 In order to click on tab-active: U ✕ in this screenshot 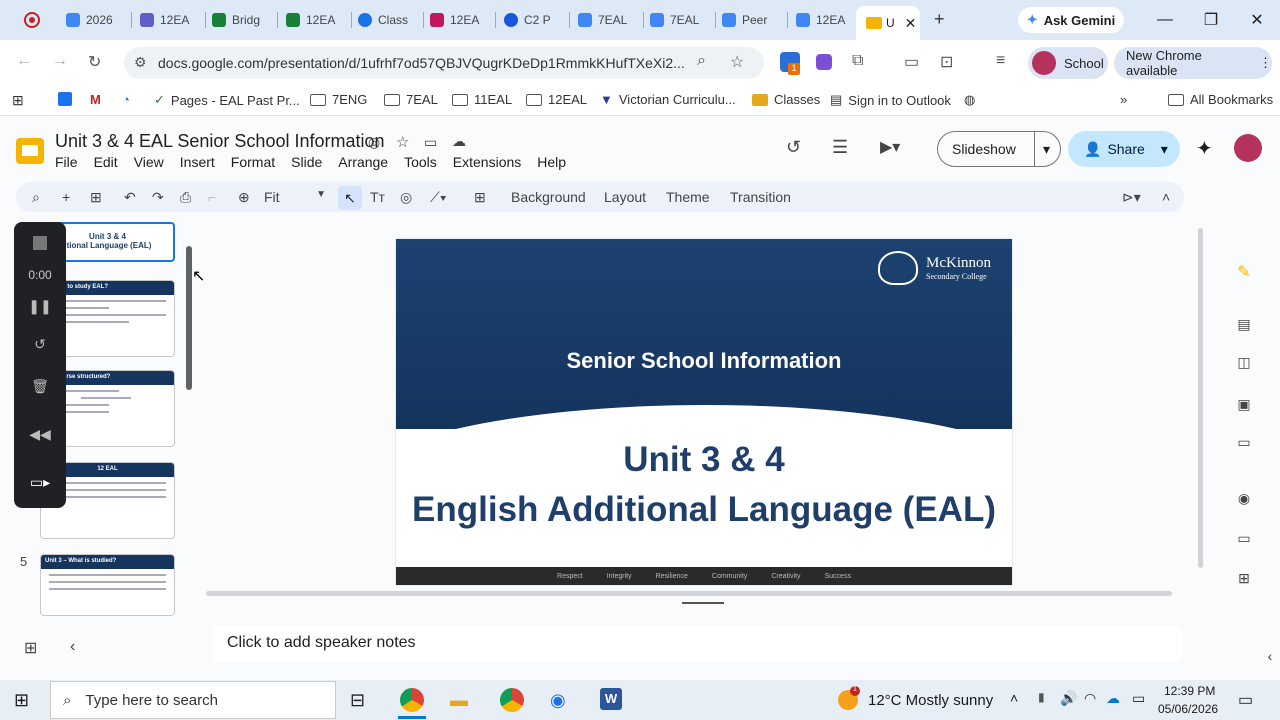, I will do `click(888, 23)`.